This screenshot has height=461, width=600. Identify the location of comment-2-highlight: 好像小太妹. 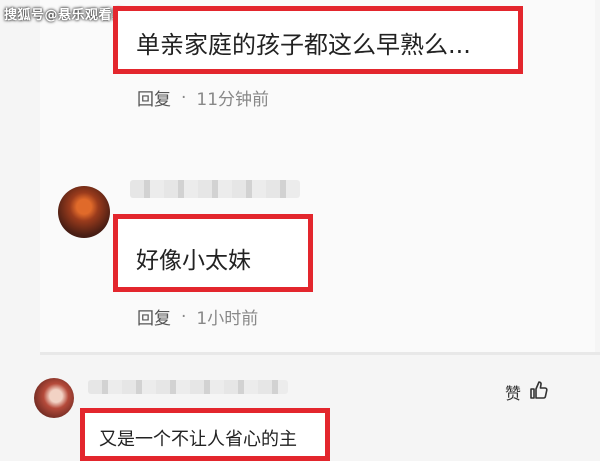
(213, 253).